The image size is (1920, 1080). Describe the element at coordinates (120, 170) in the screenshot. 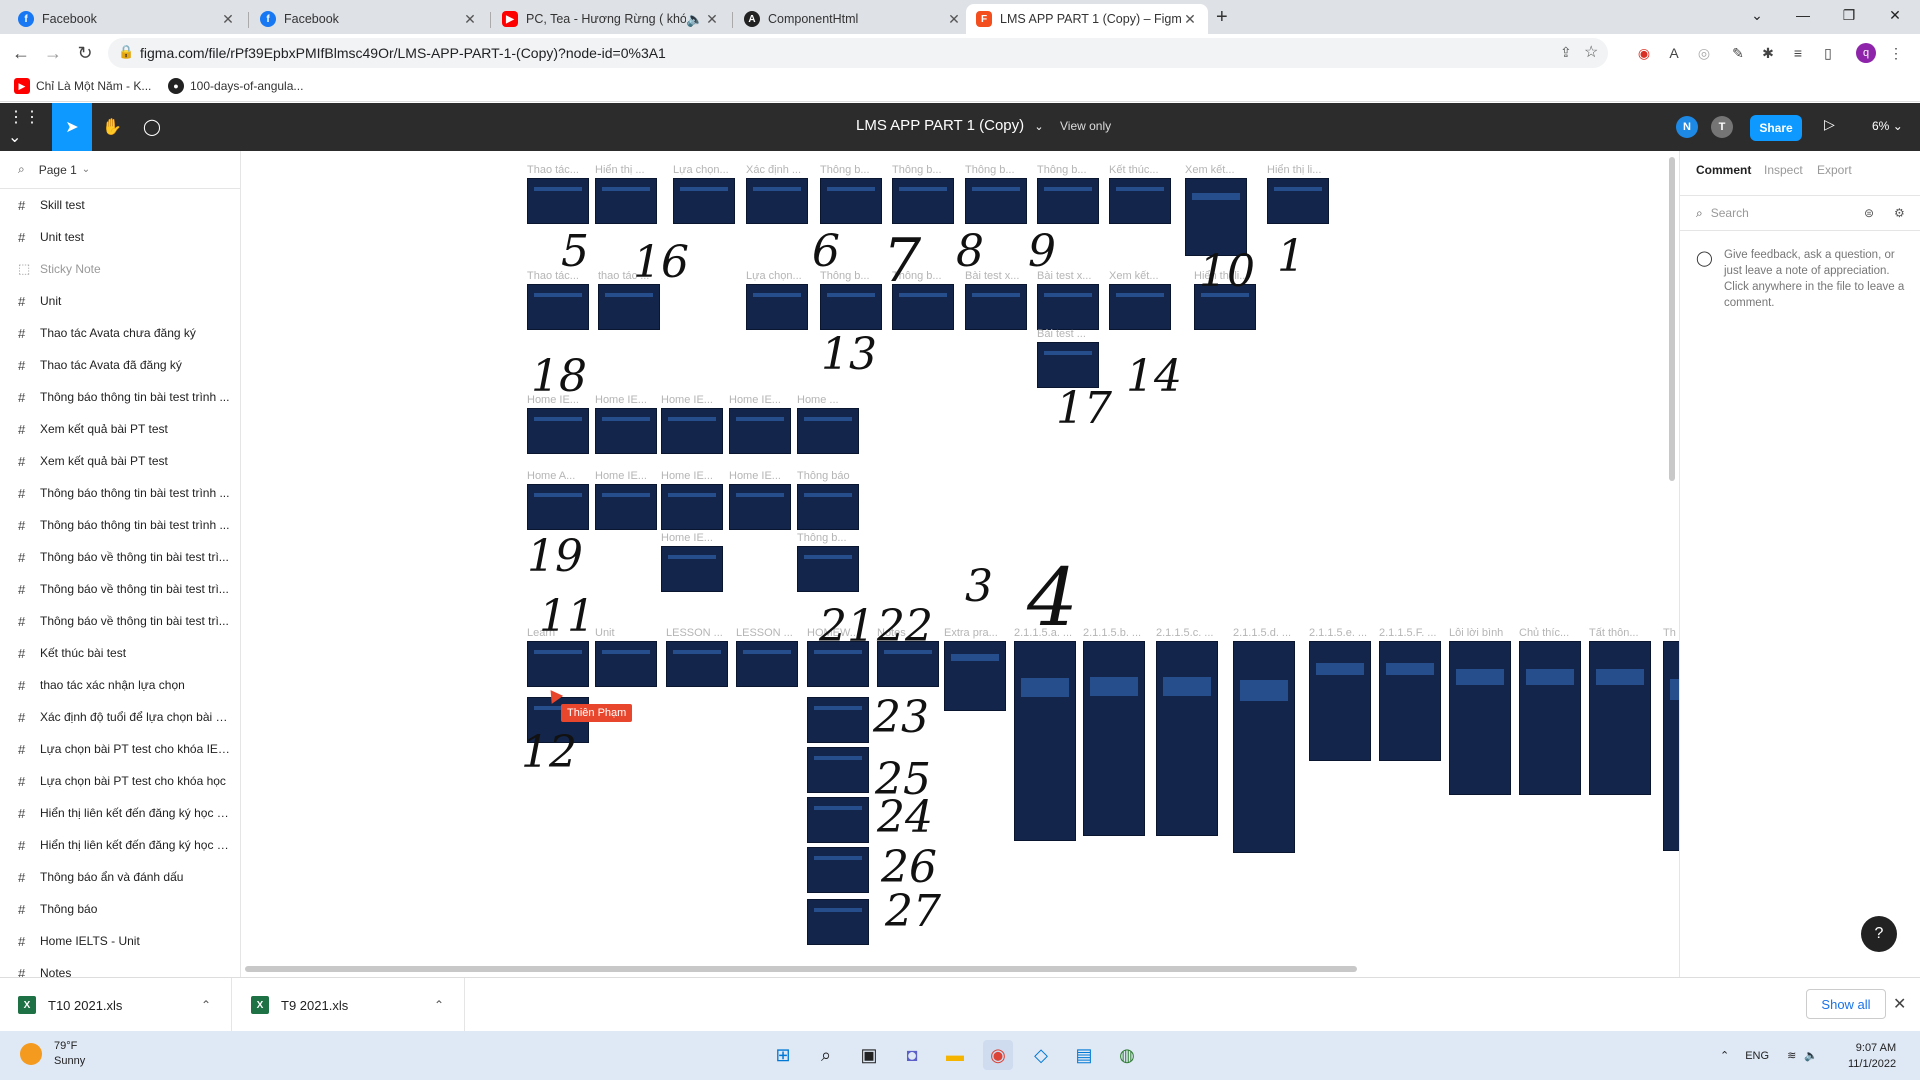

I see `page-selector: ⌕ Page 1 ⌄` at that location.